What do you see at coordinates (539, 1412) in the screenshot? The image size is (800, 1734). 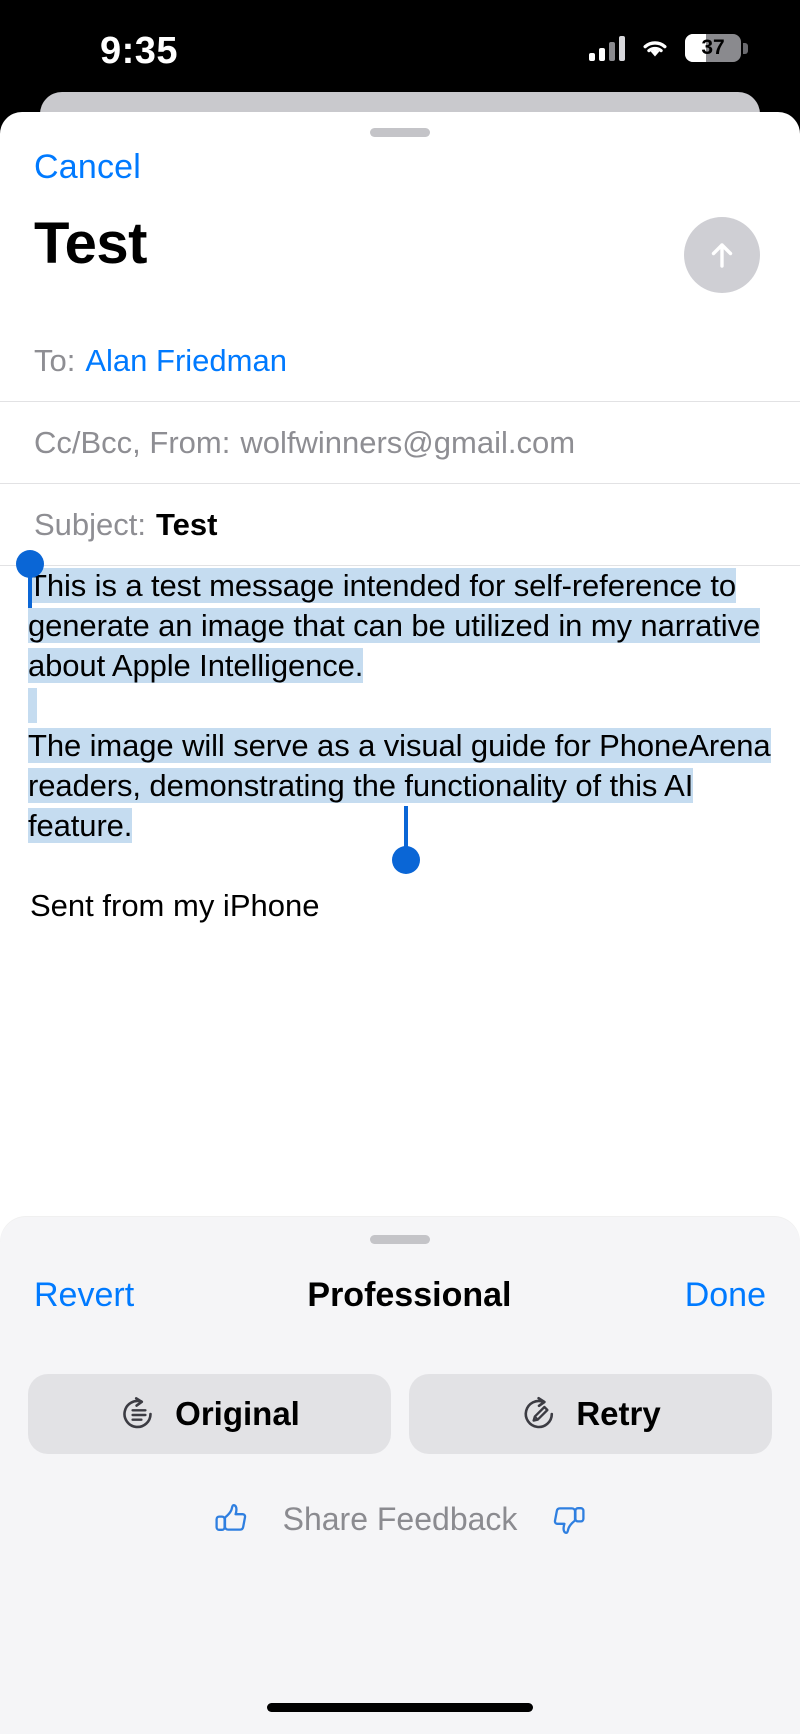 I see `retry-pencil-circle-icon` at bounding box center [539, 1412].